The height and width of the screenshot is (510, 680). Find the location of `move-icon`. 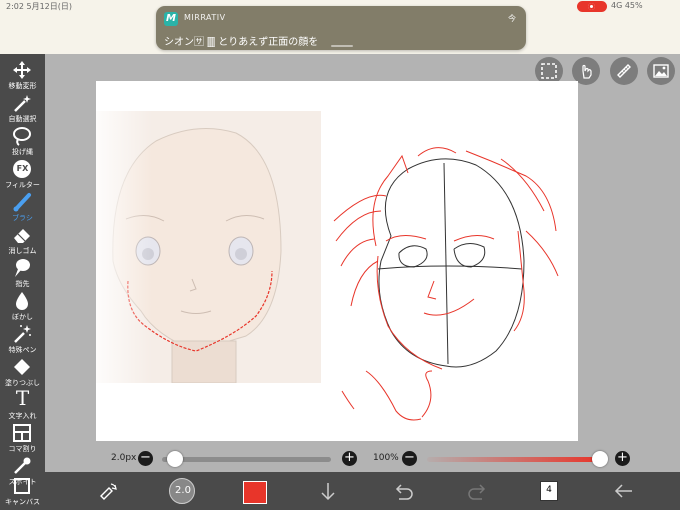

move-icon is located at coordinates (22, 70).